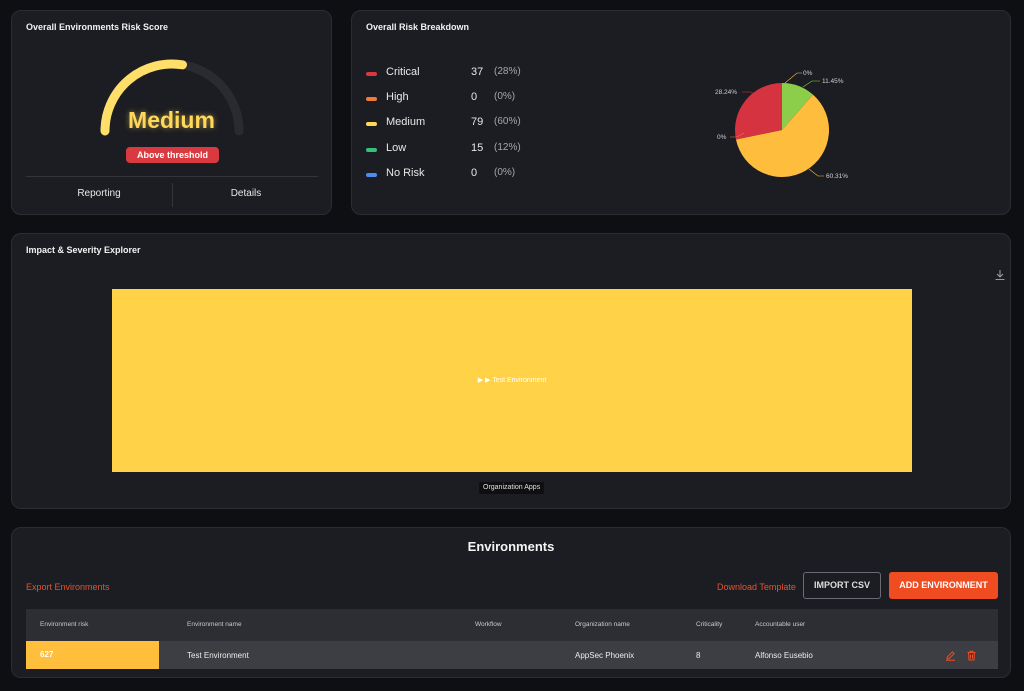 This screenshot has width=1024, height=691. What do you see at coordinates (371, 99) in the screenshot?
I see `high-swatch` at bounding box center [371, 99].